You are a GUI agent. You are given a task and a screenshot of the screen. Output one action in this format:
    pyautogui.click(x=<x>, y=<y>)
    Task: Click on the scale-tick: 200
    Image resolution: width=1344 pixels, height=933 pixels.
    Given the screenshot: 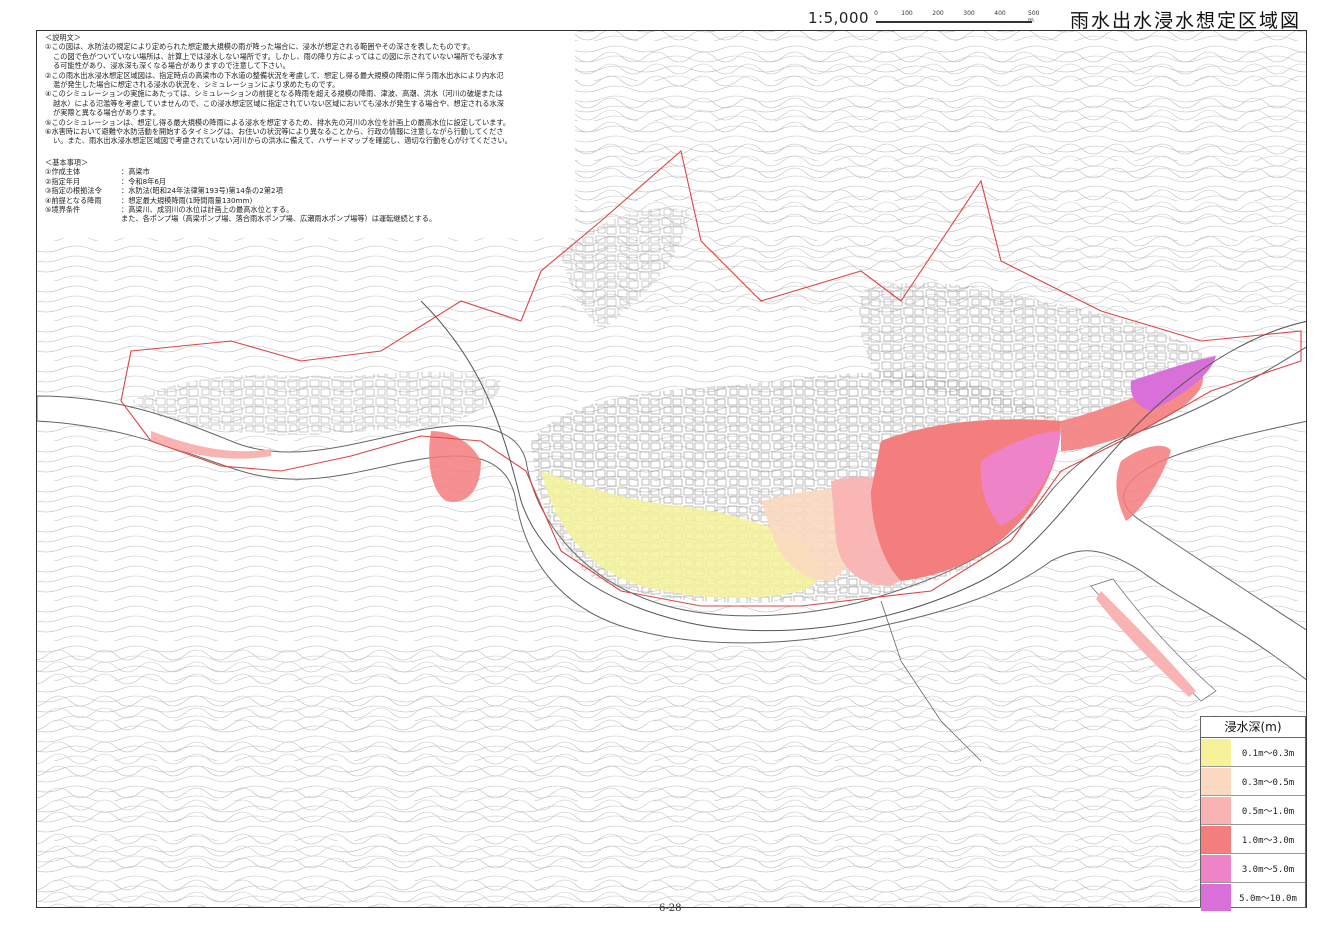 What is the action you would take?
    pyautogui.click(x=938, y=13)
    